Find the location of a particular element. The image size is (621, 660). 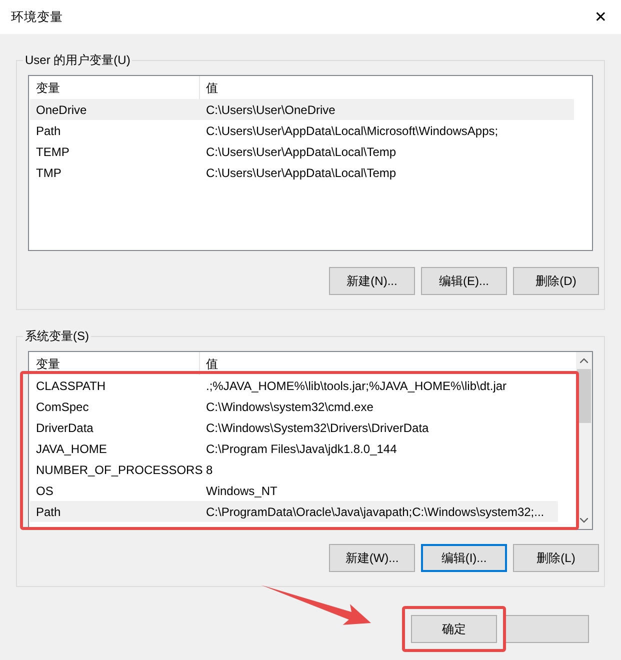

variable-value: C:\Windows\System32\Drivers\DriverData is located at coordinates (317, 428).